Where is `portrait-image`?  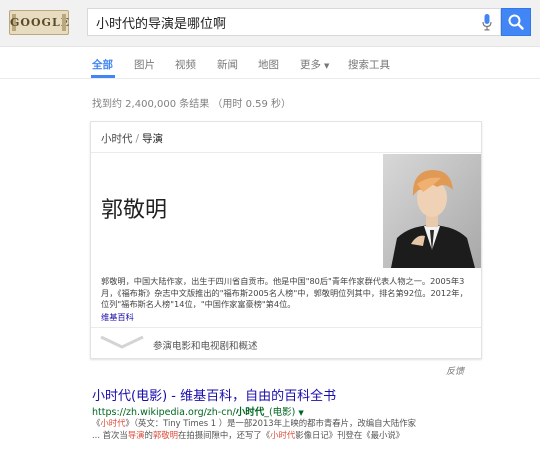
portrait-image is located at coordinates (432, 211).